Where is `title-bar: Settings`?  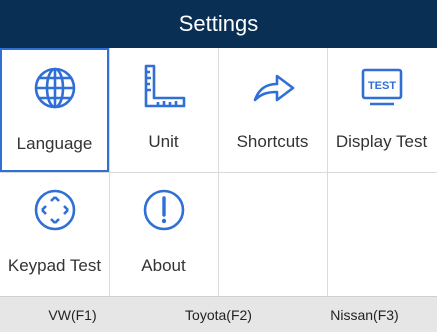 title-bar: Settings is located at coordinates (218, 24).